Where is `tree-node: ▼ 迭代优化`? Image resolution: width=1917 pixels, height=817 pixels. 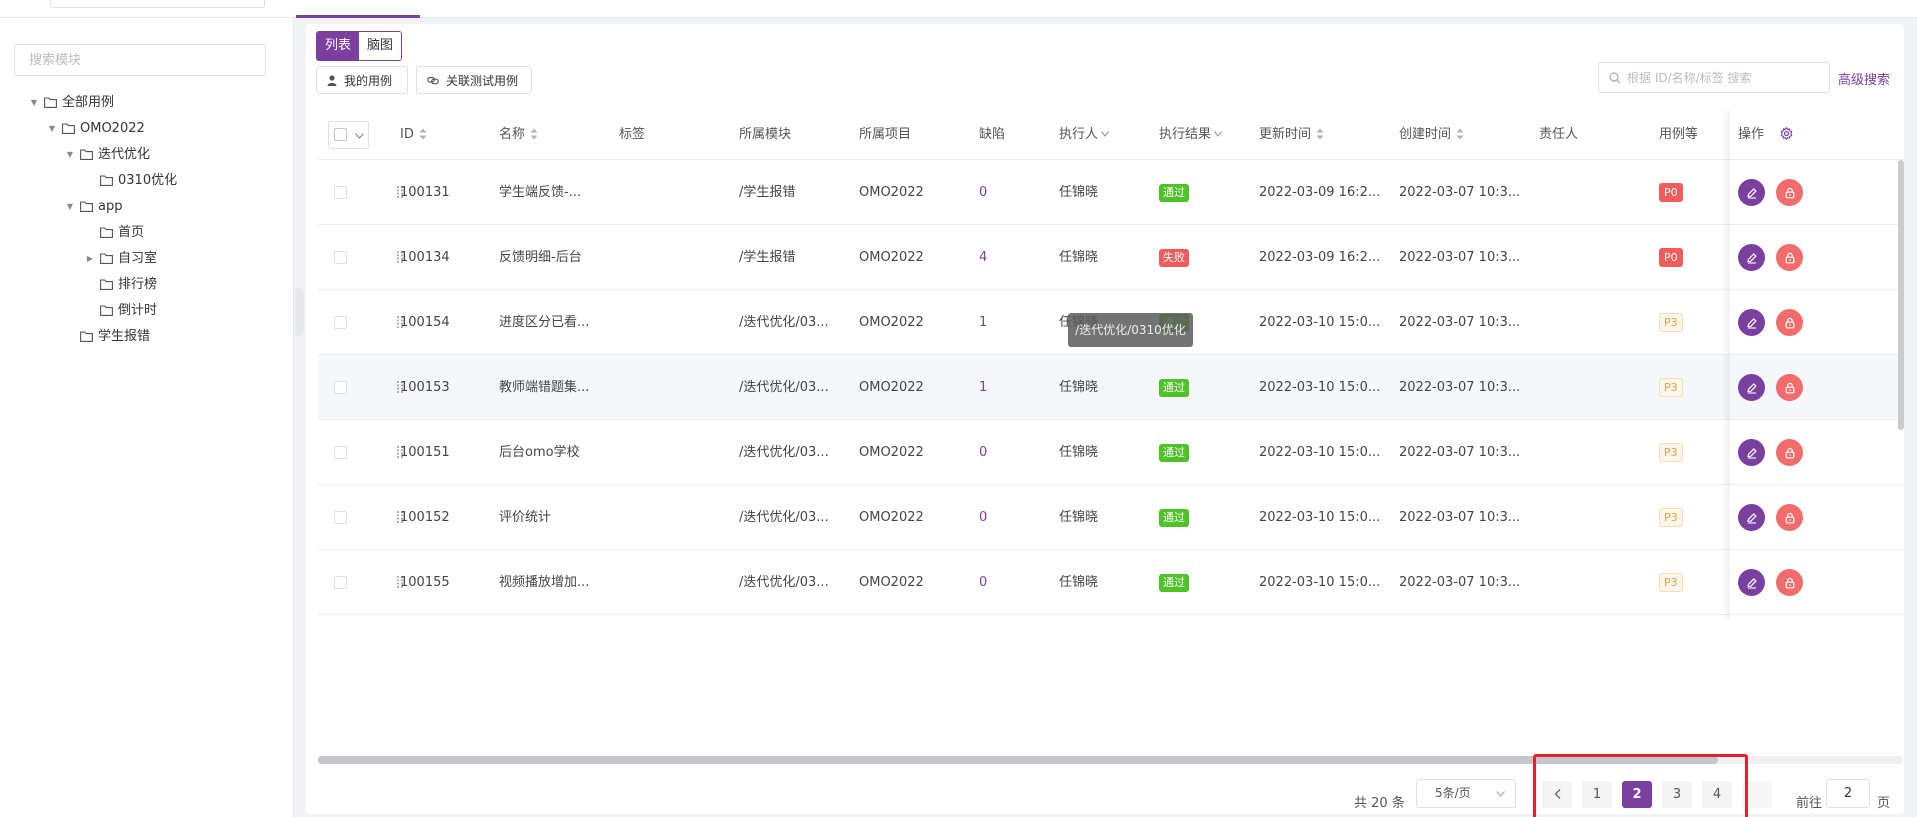
tree-node: ▼ 迭代优化 is located at coordinates (147, 155).